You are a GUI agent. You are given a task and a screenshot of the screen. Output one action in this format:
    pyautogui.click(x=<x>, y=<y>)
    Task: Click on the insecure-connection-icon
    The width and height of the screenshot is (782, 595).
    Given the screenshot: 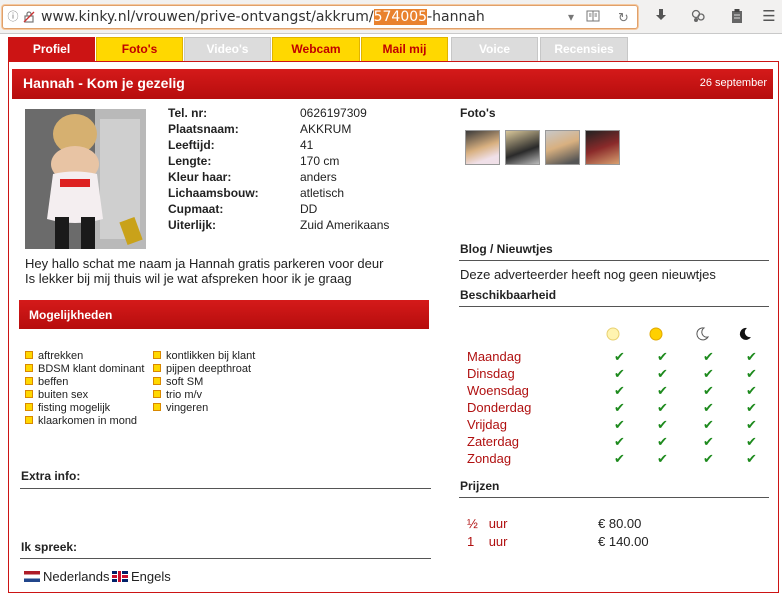 What is the action you would take?
    pyautogui.click(x=29, y=17)
    